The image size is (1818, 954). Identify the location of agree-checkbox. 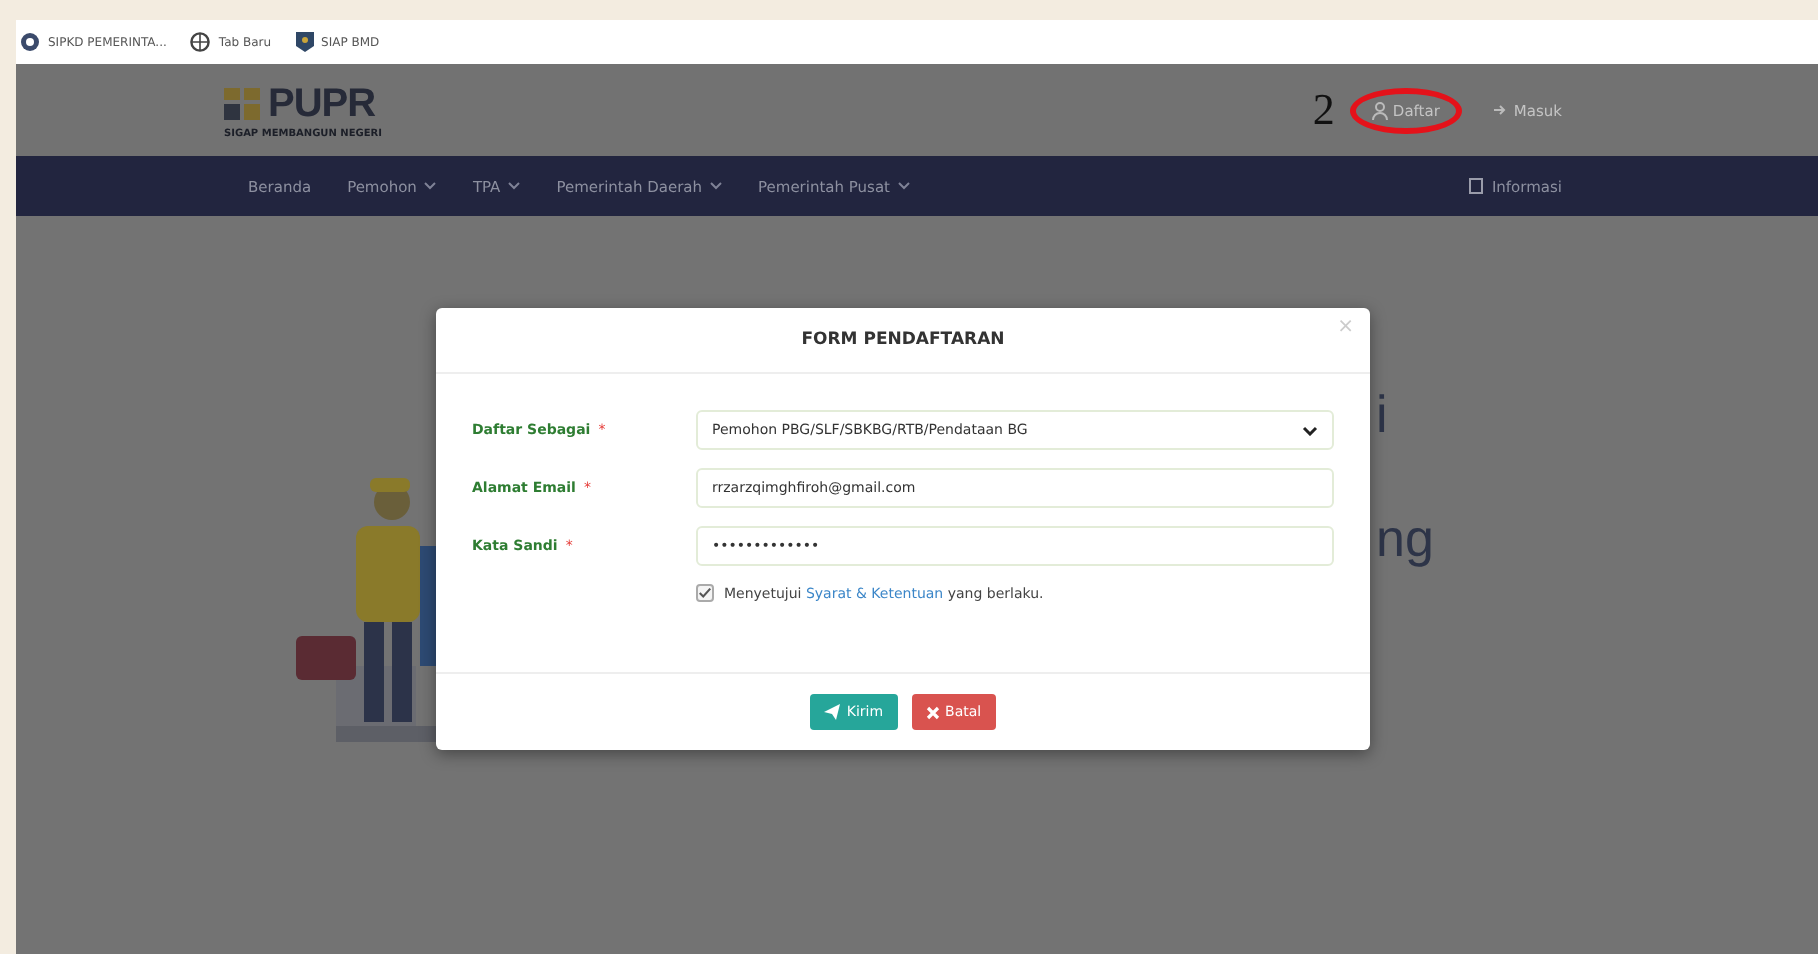
(705, 593).